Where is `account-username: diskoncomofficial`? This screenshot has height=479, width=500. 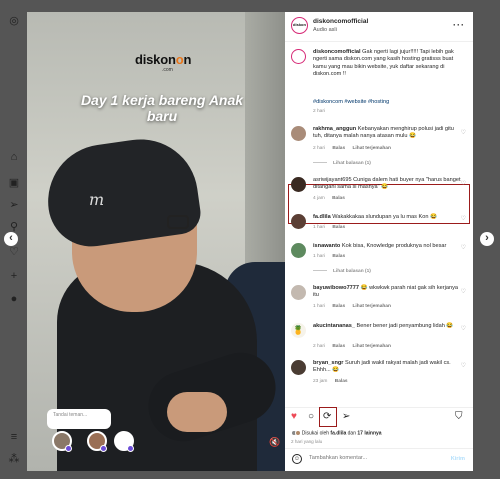 account-username: diskoncomofficial is located at coordinates (340, 21).